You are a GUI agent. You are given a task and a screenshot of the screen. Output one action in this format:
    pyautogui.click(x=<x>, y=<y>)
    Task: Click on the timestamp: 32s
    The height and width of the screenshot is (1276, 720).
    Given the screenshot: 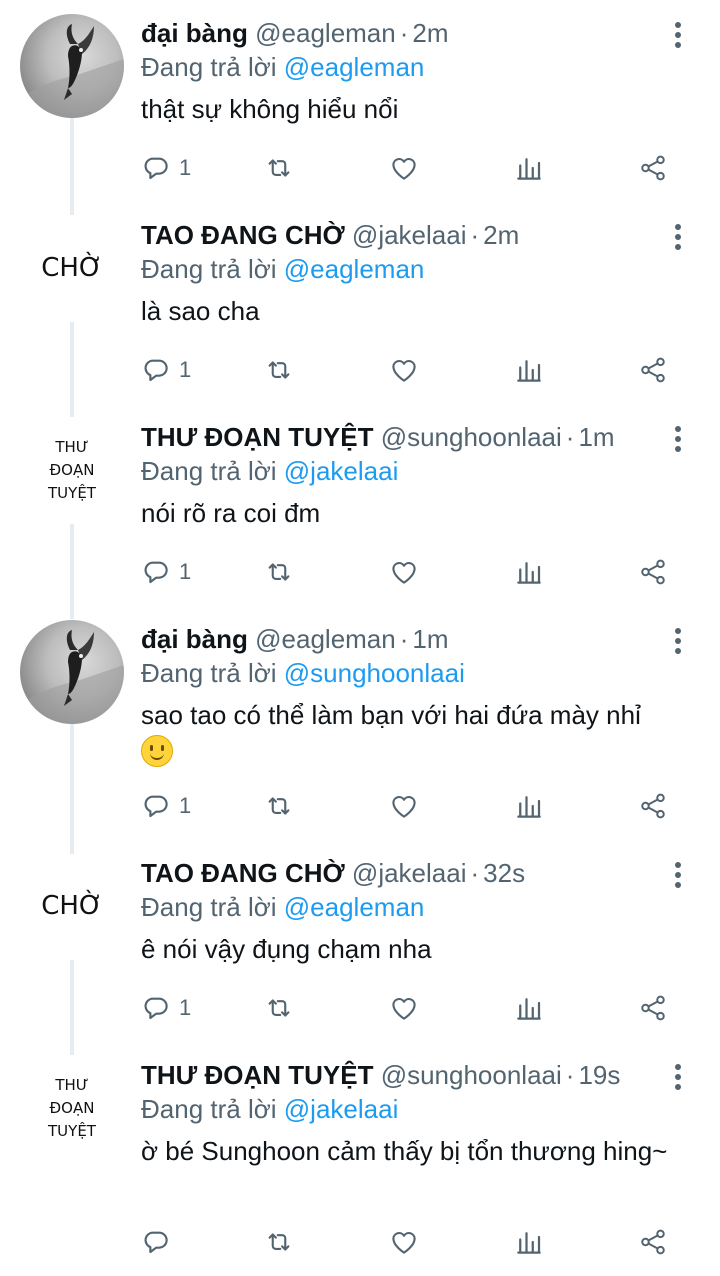 What is the action you would take?
    pyautogui.click(x=504, y=873)
    